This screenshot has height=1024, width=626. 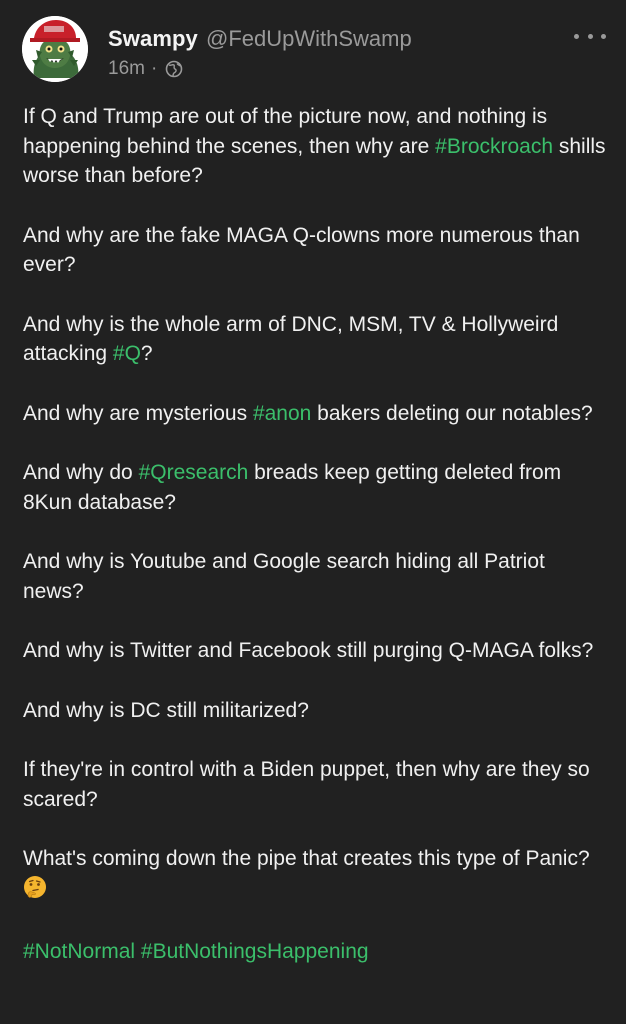 I want to click on swamp-monster-avatar-icon, so click(x=55, y=49).